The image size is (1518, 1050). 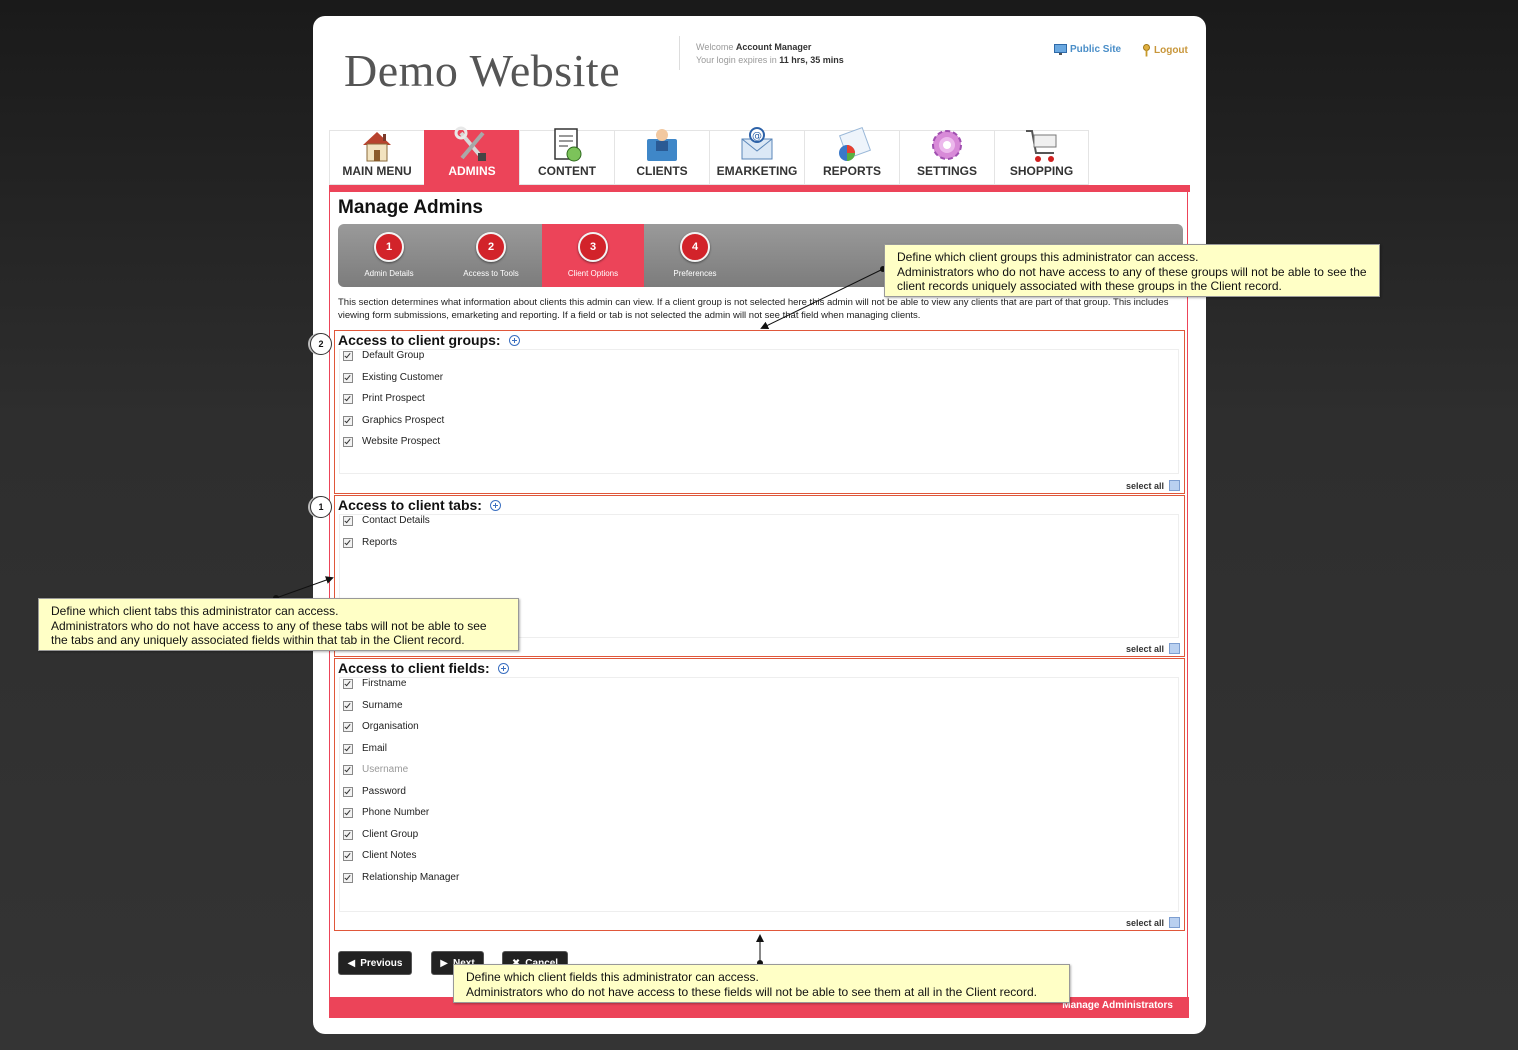 I want to click on select-all-groups: select all, so click(x=1153, y=485).